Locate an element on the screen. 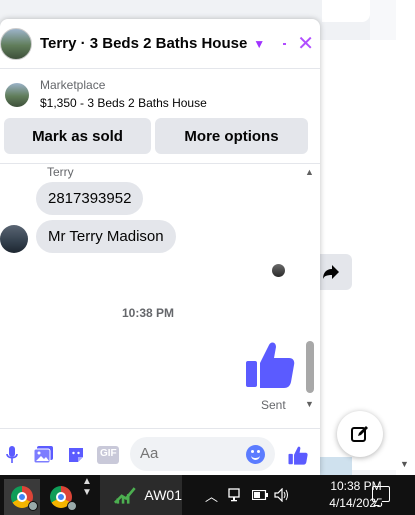  minimize-icon is located at coordinates (285, 43).